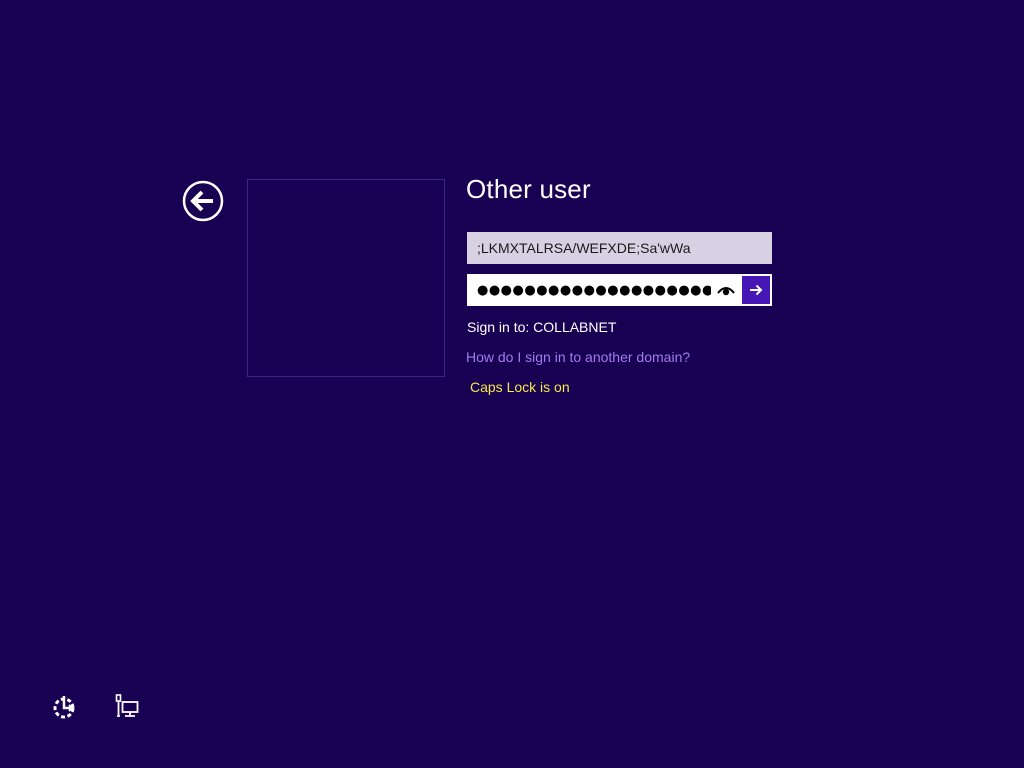  I want to click on eye-icon, so click(726, 291).